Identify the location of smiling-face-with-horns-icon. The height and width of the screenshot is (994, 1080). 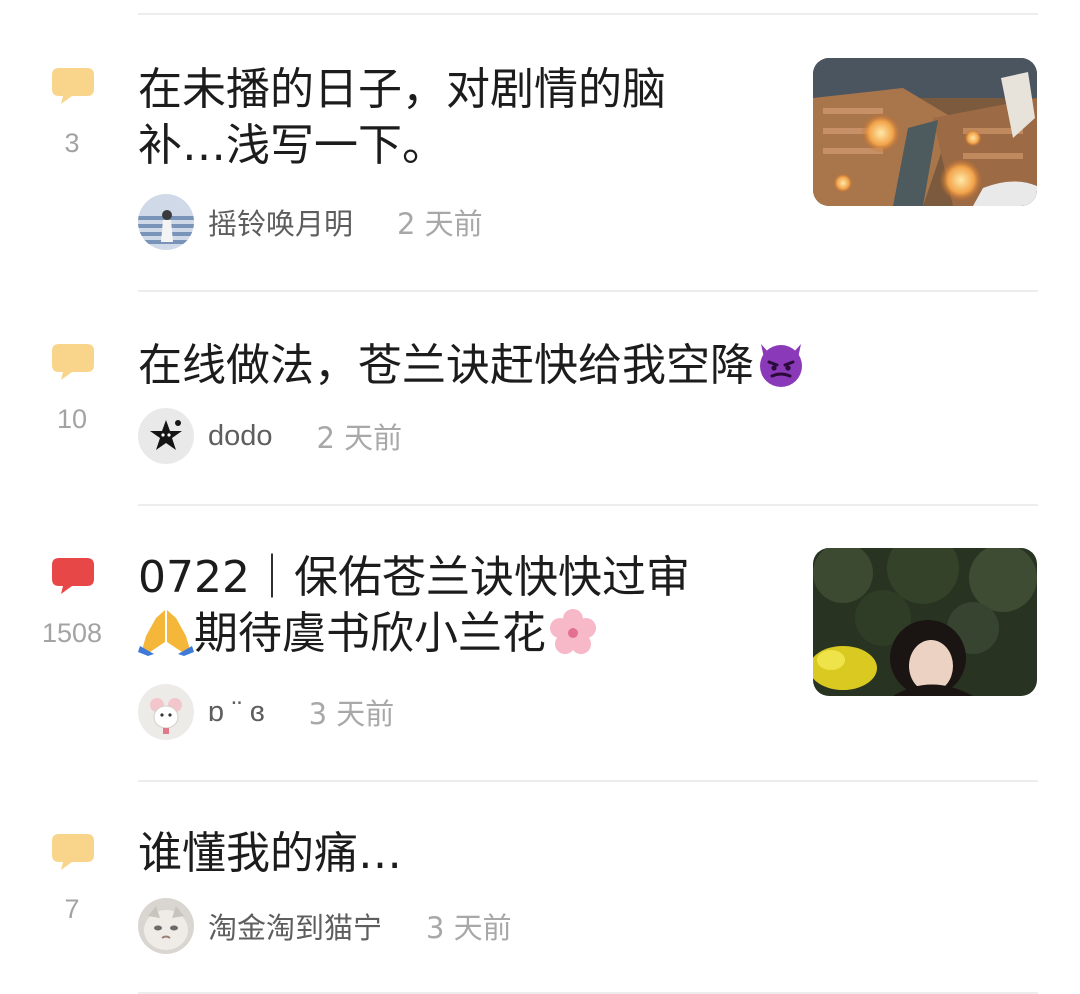
(781, 370).